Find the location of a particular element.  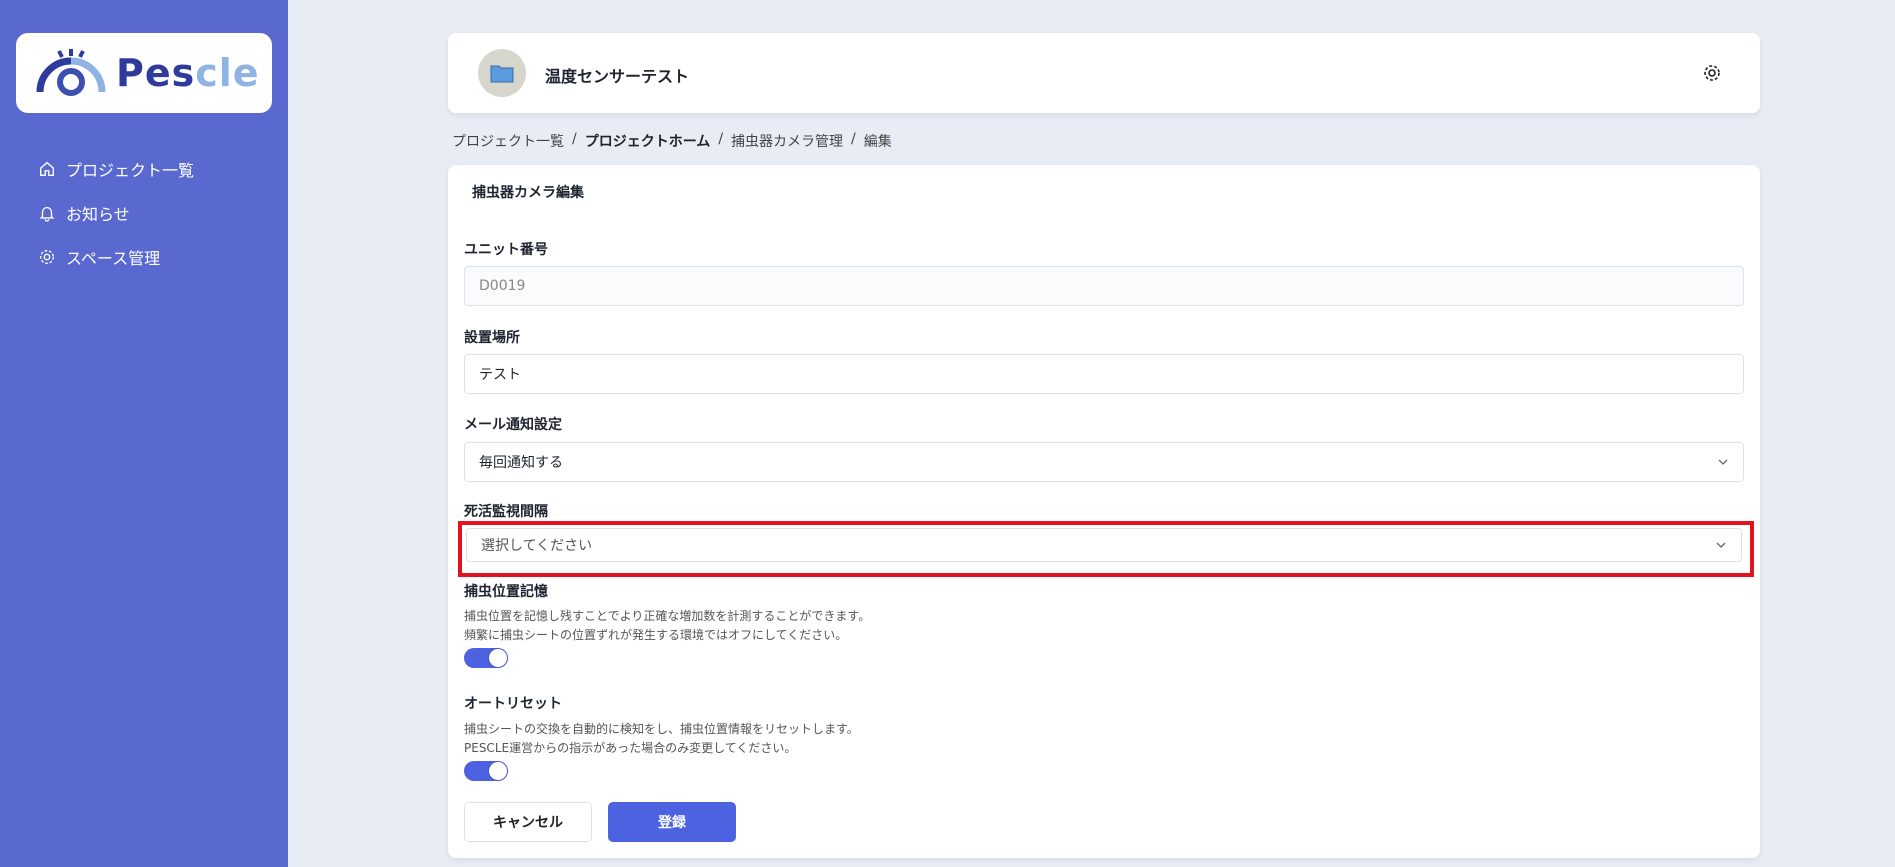

mail-notification-value: 毎回通知する is located at coordinates (521, 463).